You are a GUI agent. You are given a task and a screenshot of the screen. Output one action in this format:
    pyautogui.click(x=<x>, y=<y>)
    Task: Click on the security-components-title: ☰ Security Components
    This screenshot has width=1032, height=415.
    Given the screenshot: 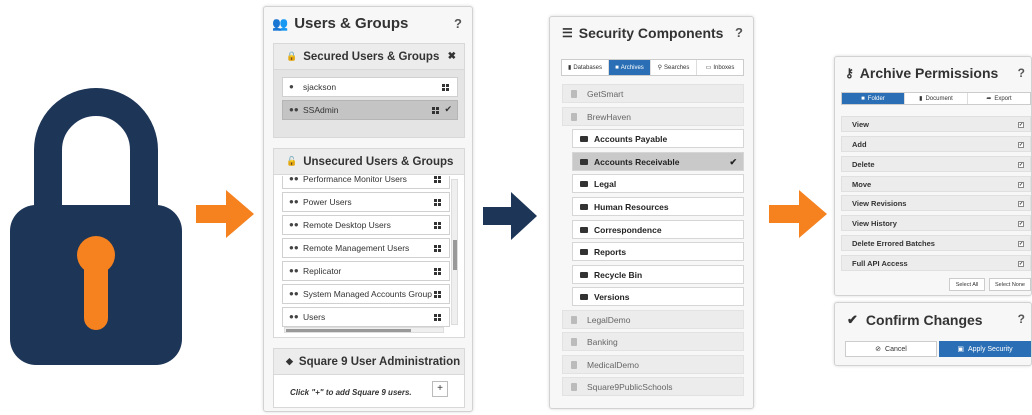 What is the action you would take?
    pyautogui.click(x=643, y=33)
    